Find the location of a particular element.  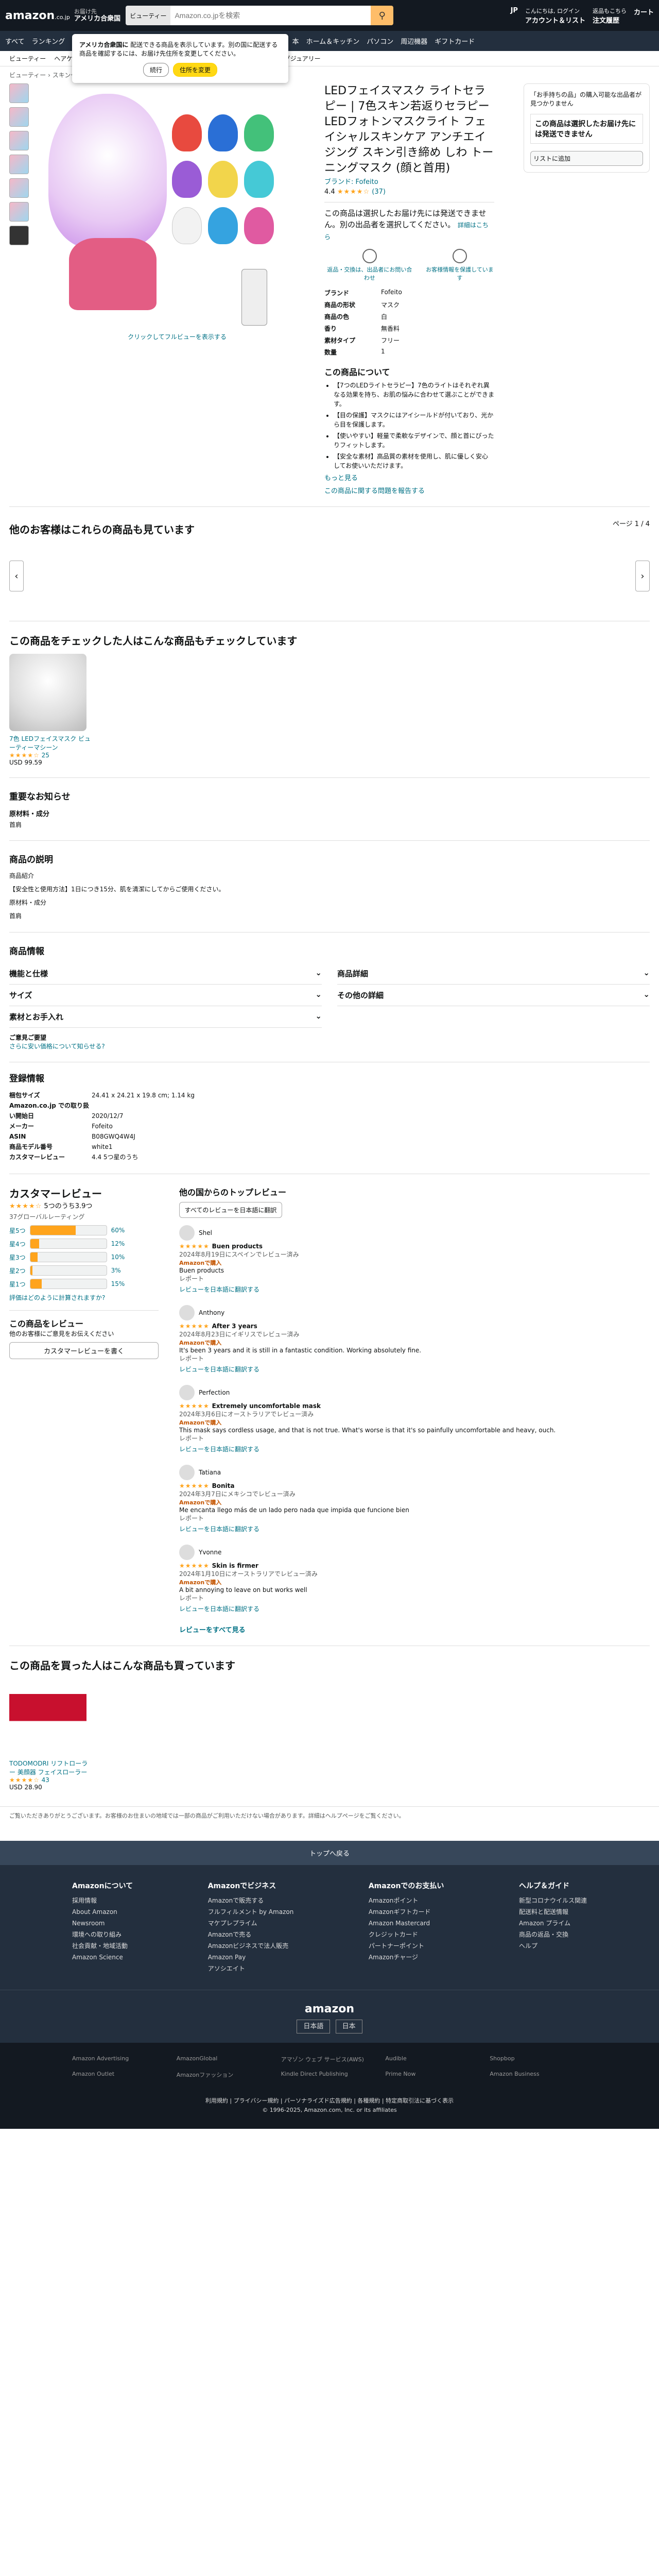

subnav-item: ビューティー is located at coordinates (28, 59).